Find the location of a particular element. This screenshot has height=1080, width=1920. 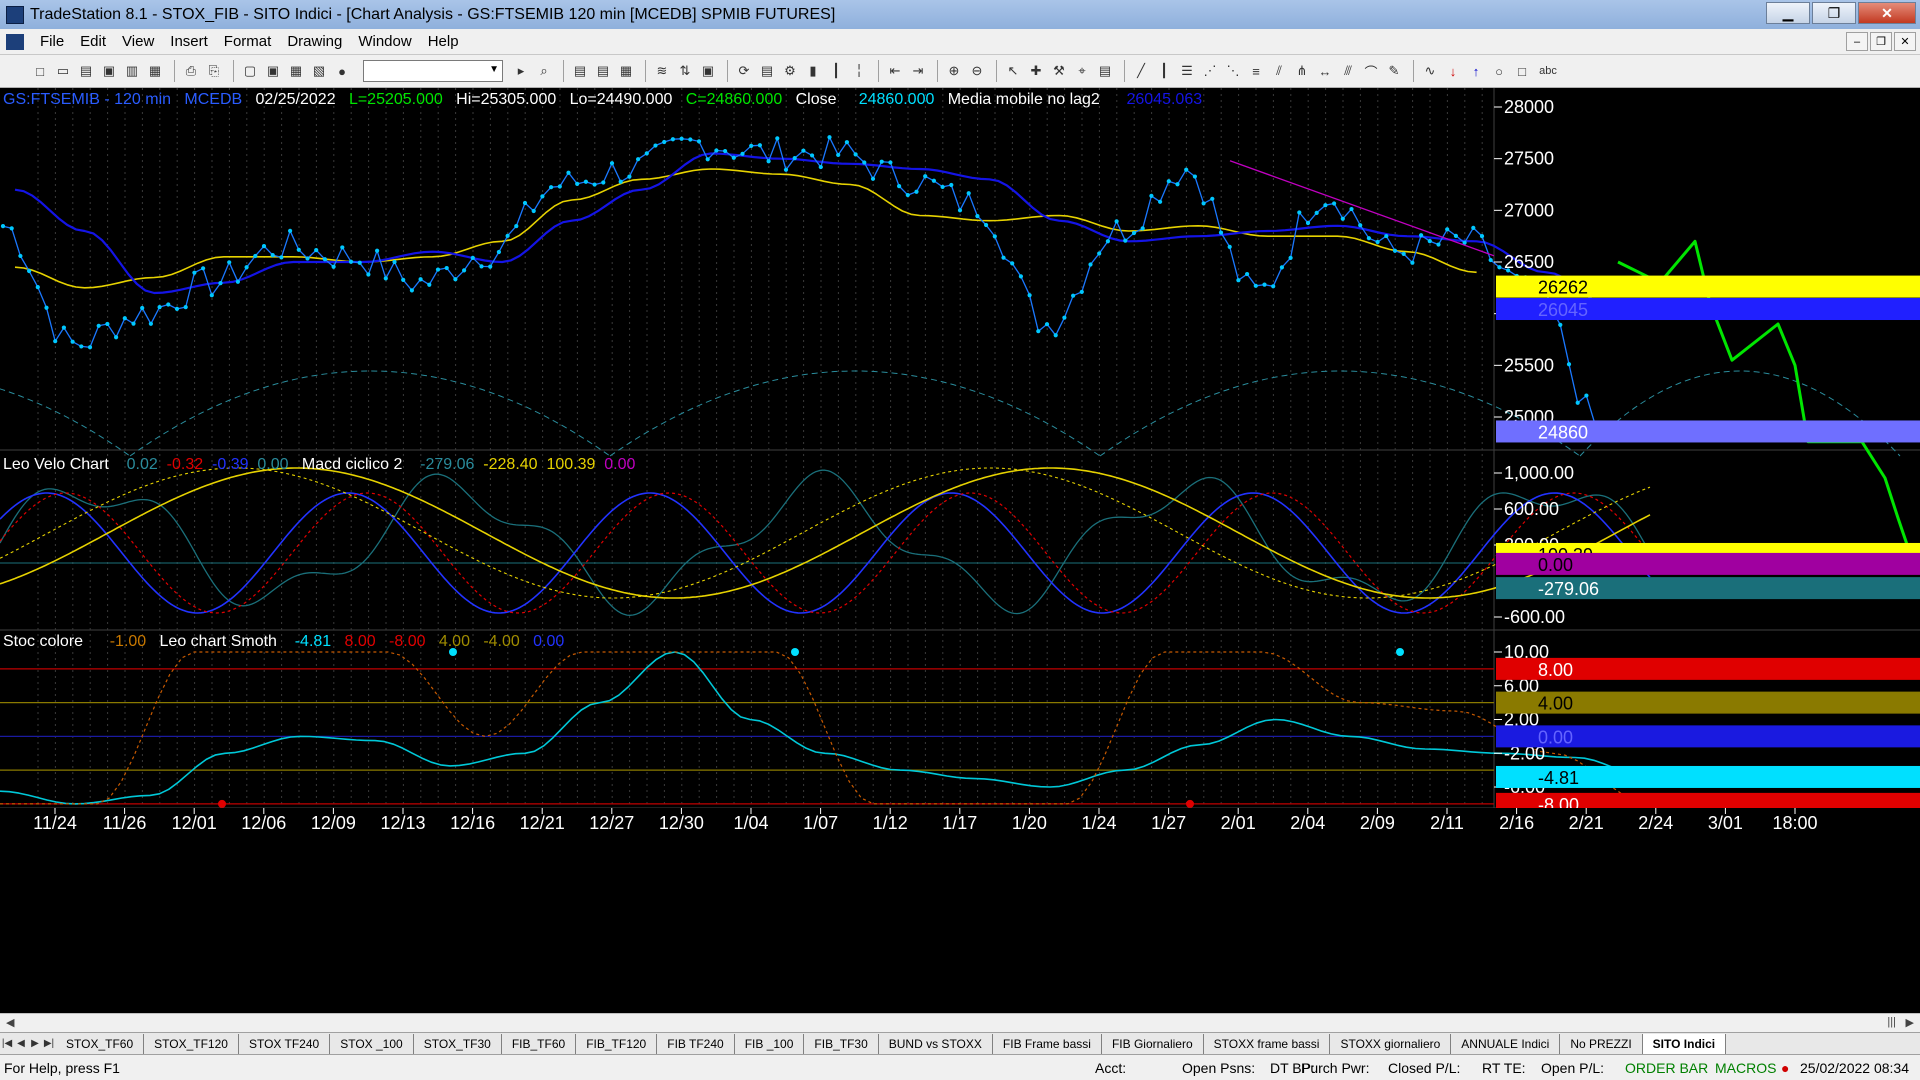

horizontal-scrollbar: ◀ ||| ▶ is located at coordinates (960, 1022).